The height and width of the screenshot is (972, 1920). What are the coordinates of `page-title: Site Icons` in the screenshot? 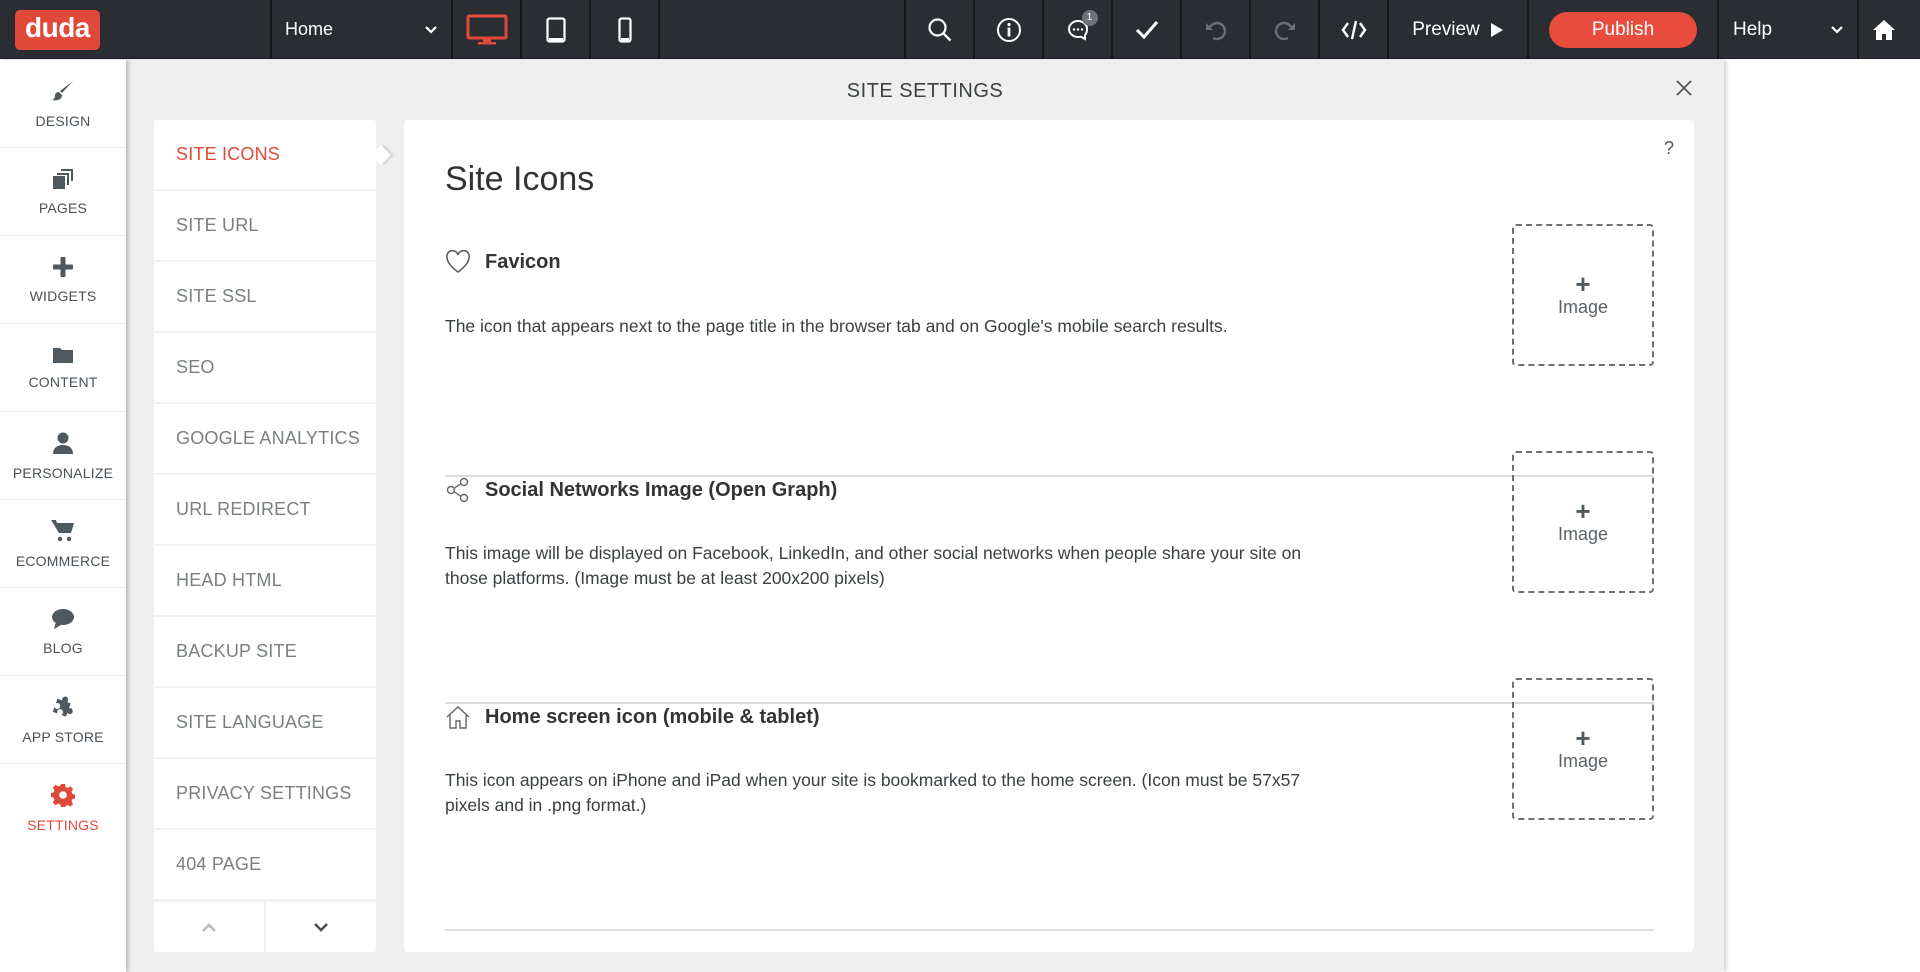 It's located at (520, 179).